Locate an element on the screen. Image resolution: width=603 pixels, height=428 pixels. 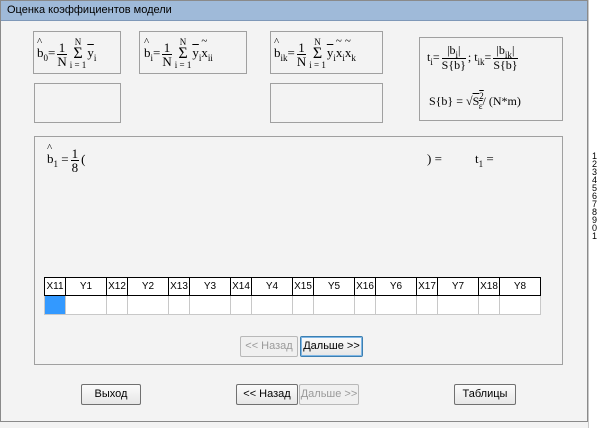
formula-bik: bik=1NNΣi = 1yixixk is located at coordinates (315, 52).